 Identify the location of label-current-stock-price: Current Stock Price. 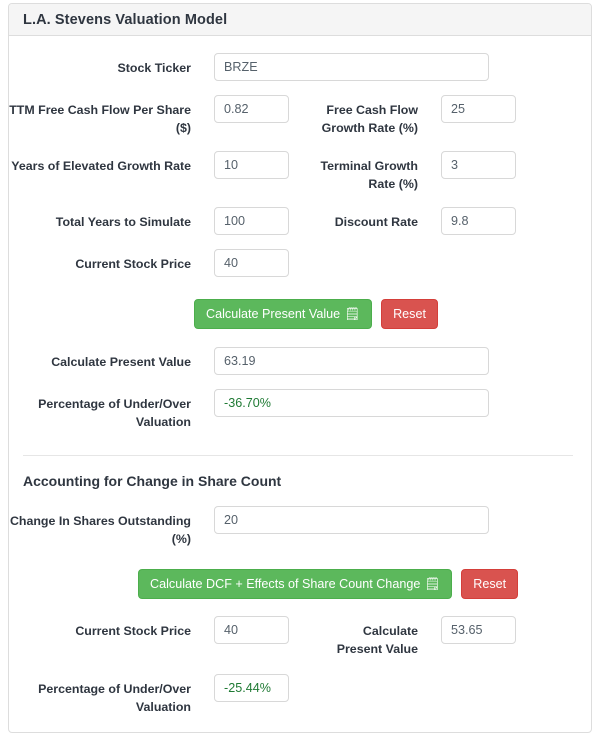
(133, 264).